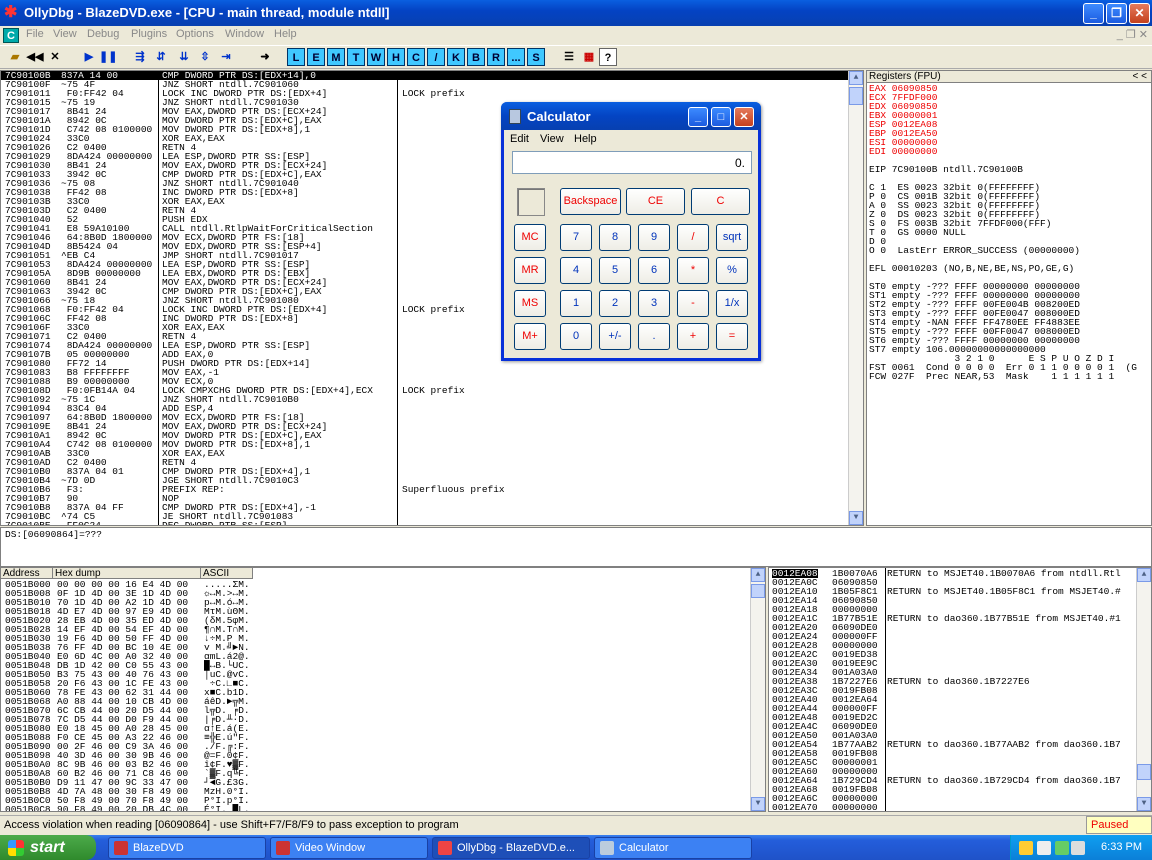 The image size is (1152, 860). Describe the element at coordinates (693, 237) in the screenshot. I see `calc-key: /` at that location.